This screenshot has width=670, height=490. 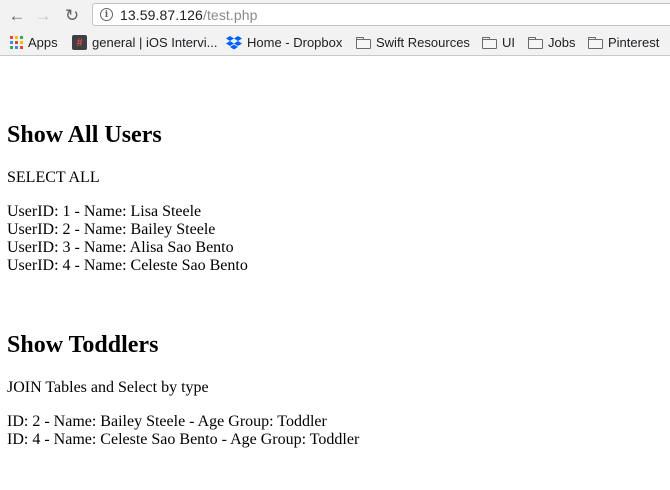 What do you see at coordinates (120, 247) in the screenshot?
I see `list-item: UserID: 3 - Name: Alisa Sao Bento` at bounding box center [120, 247].